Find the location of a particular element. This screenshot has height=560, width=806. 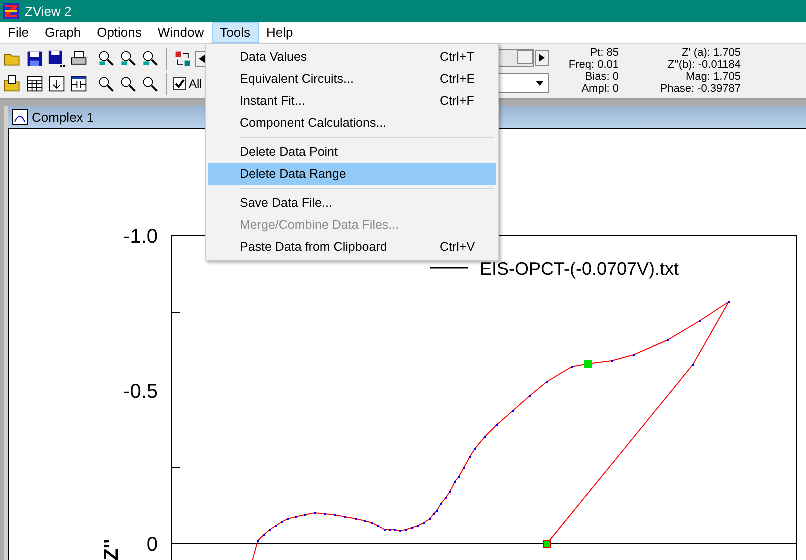

save-all-icon is located at coordinates (57, 59).